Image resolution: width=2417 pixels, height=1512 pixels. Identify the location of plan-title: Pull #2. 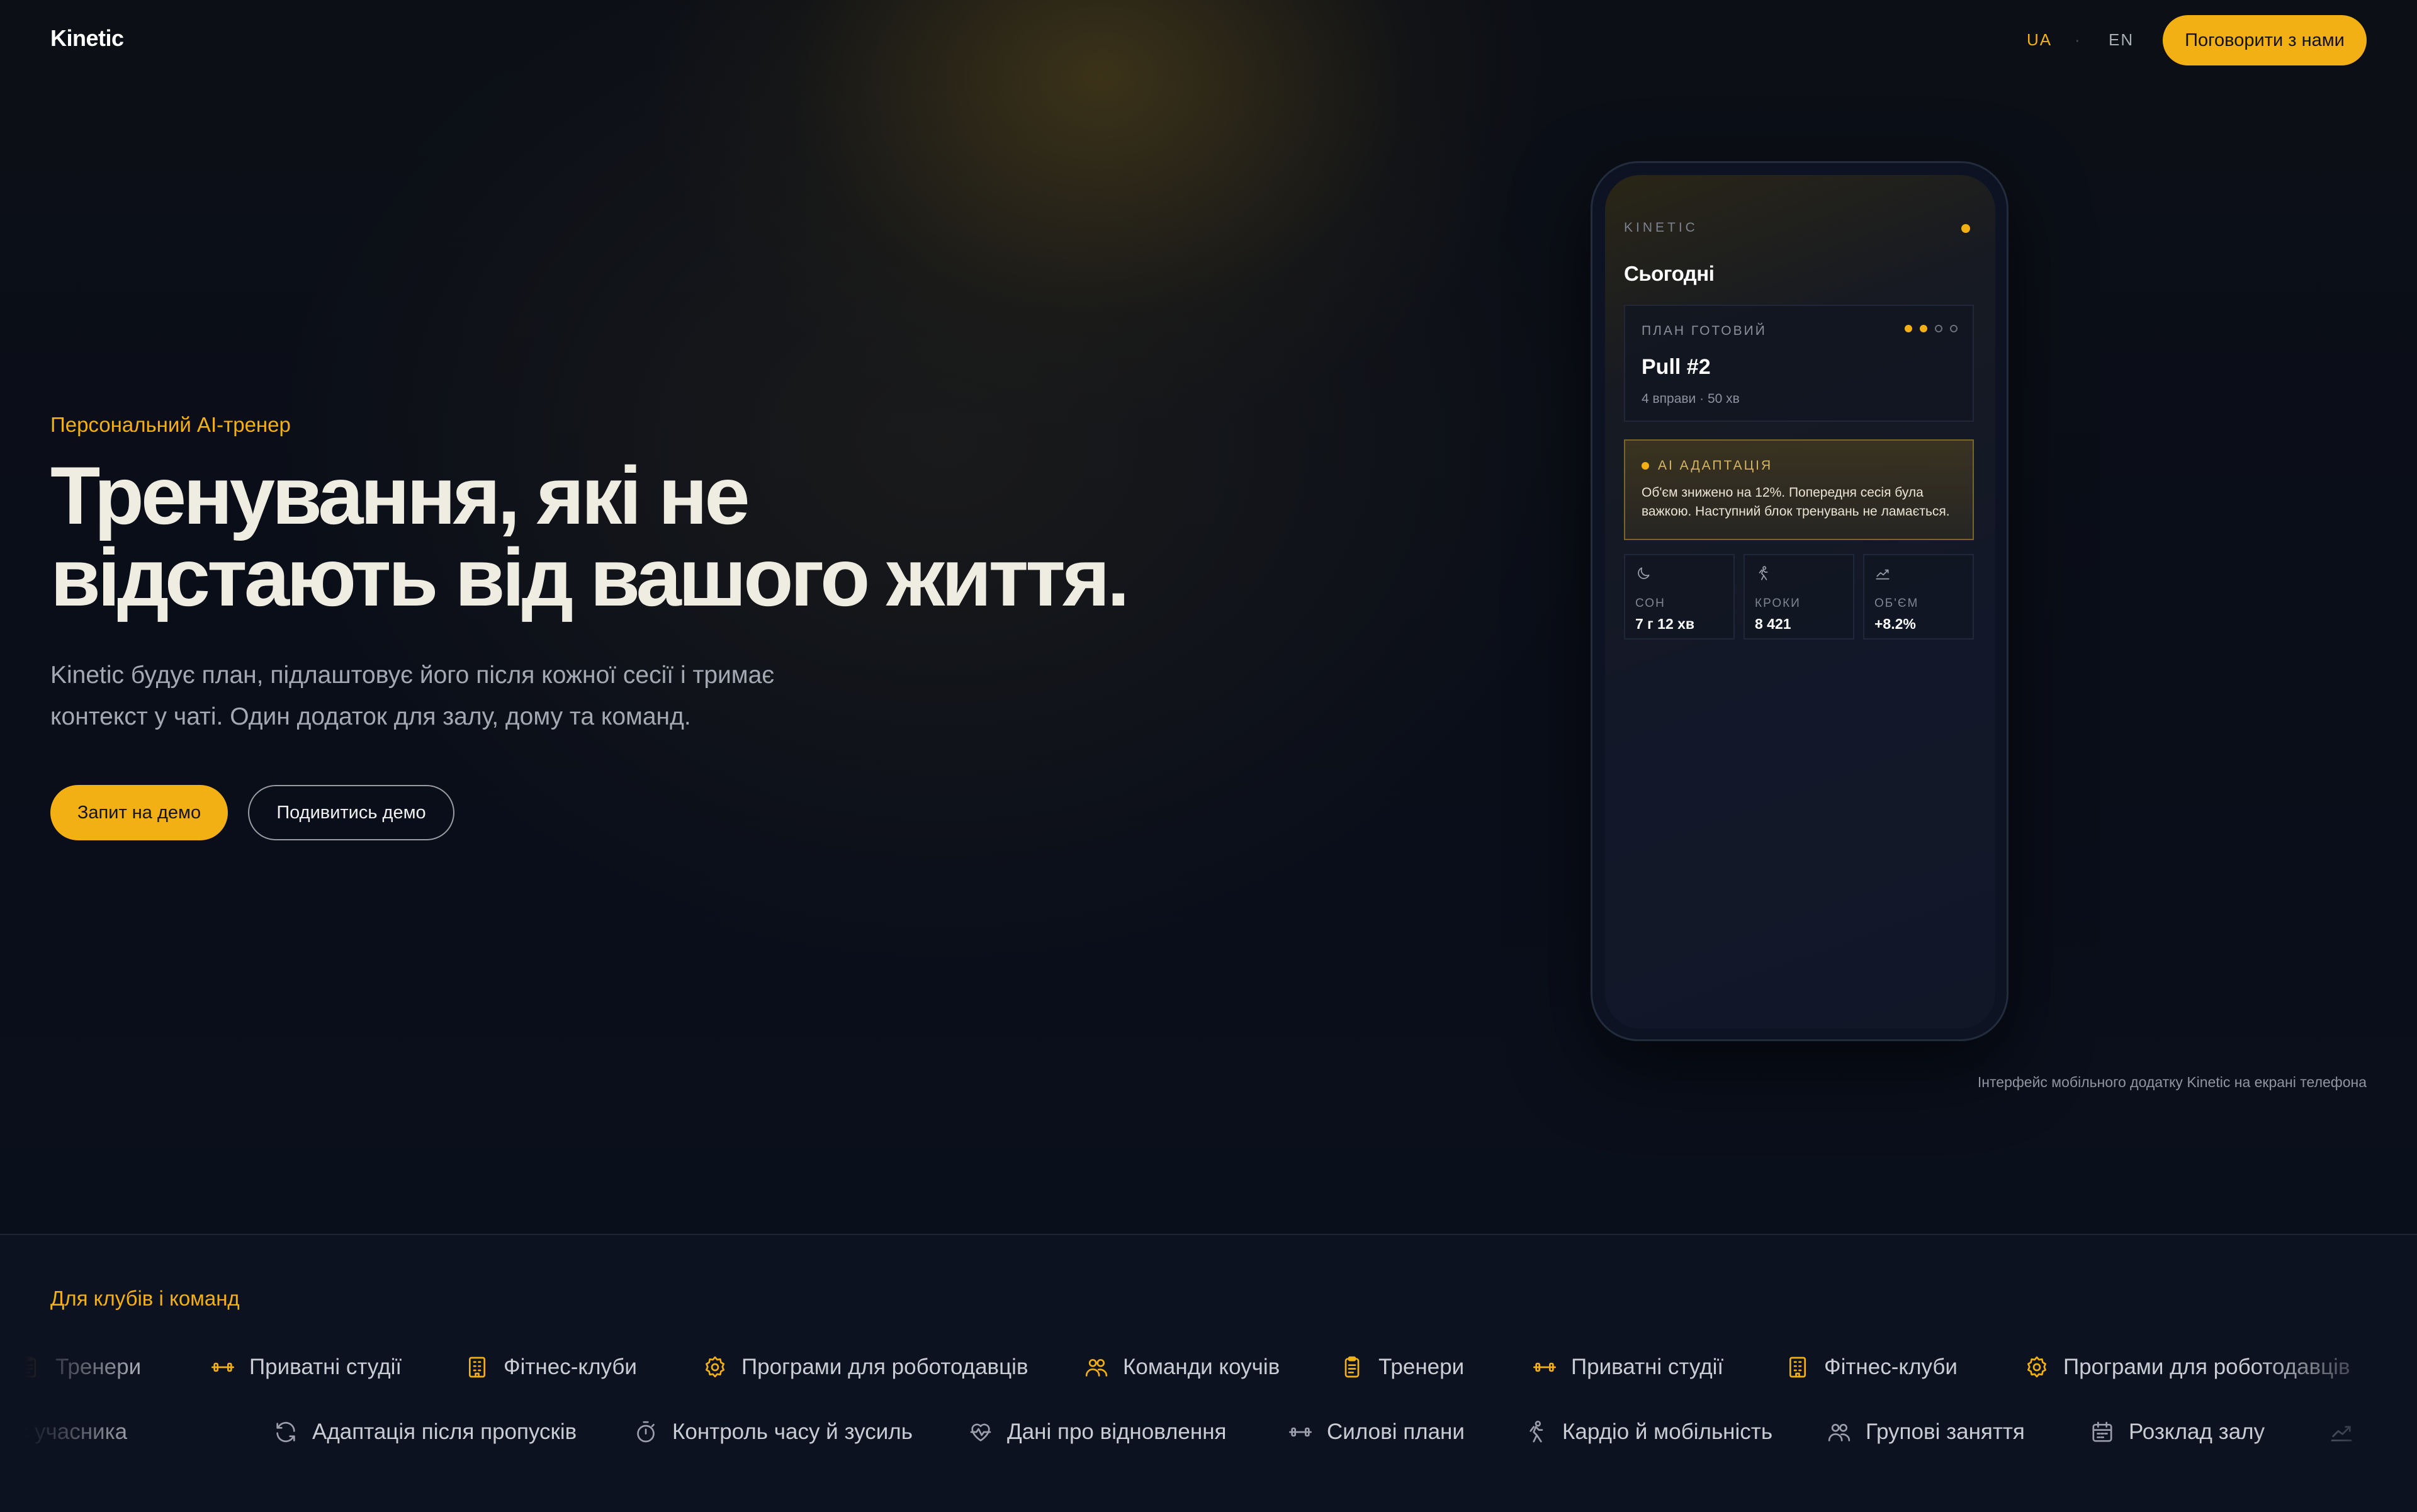
(1676, 367).